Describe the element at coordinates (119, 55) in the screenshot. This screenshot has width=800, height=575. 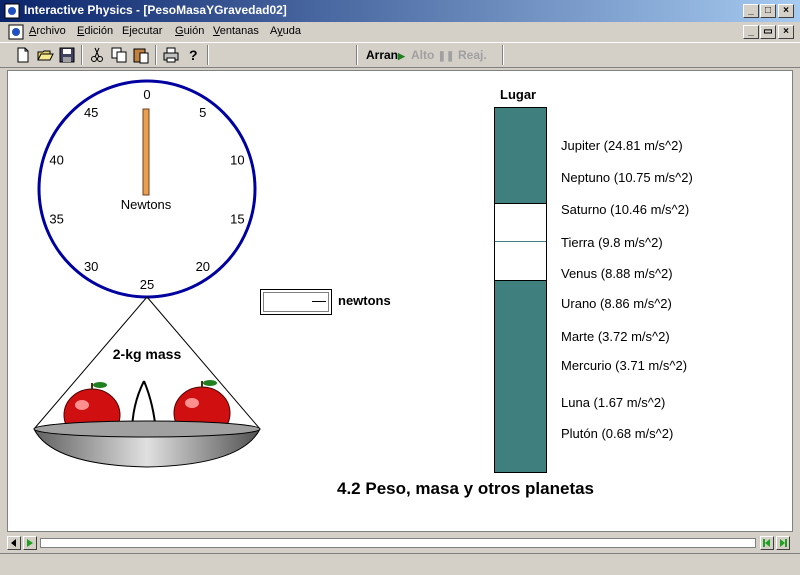
I see `copy-icon` at that location.